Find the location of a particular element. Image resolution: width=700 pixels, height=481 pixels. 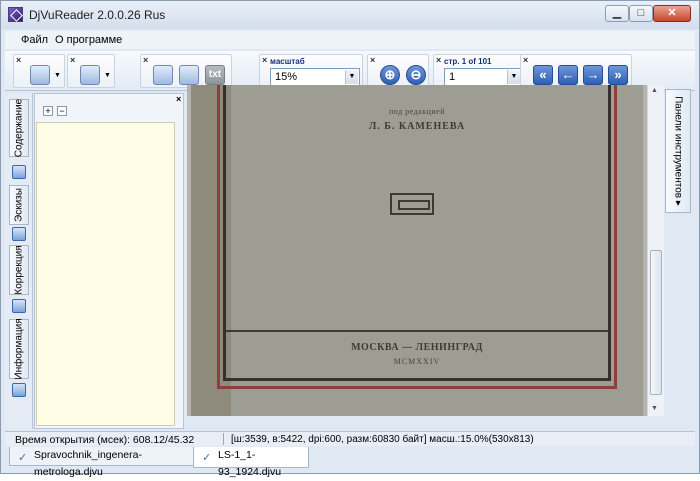

page-icon is located at coordinates (90, 75).